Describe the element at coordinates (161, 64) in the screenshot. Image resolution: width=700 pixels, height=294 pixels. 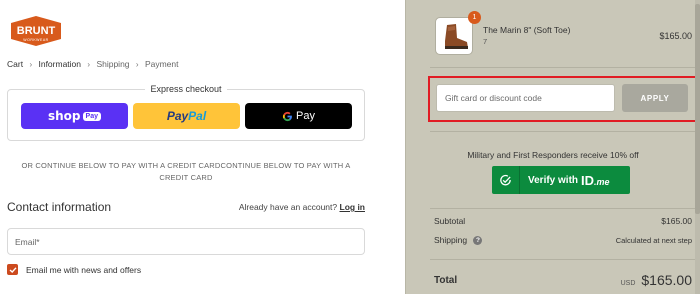
I see `breadcrumb-payment: Payment` at that location.